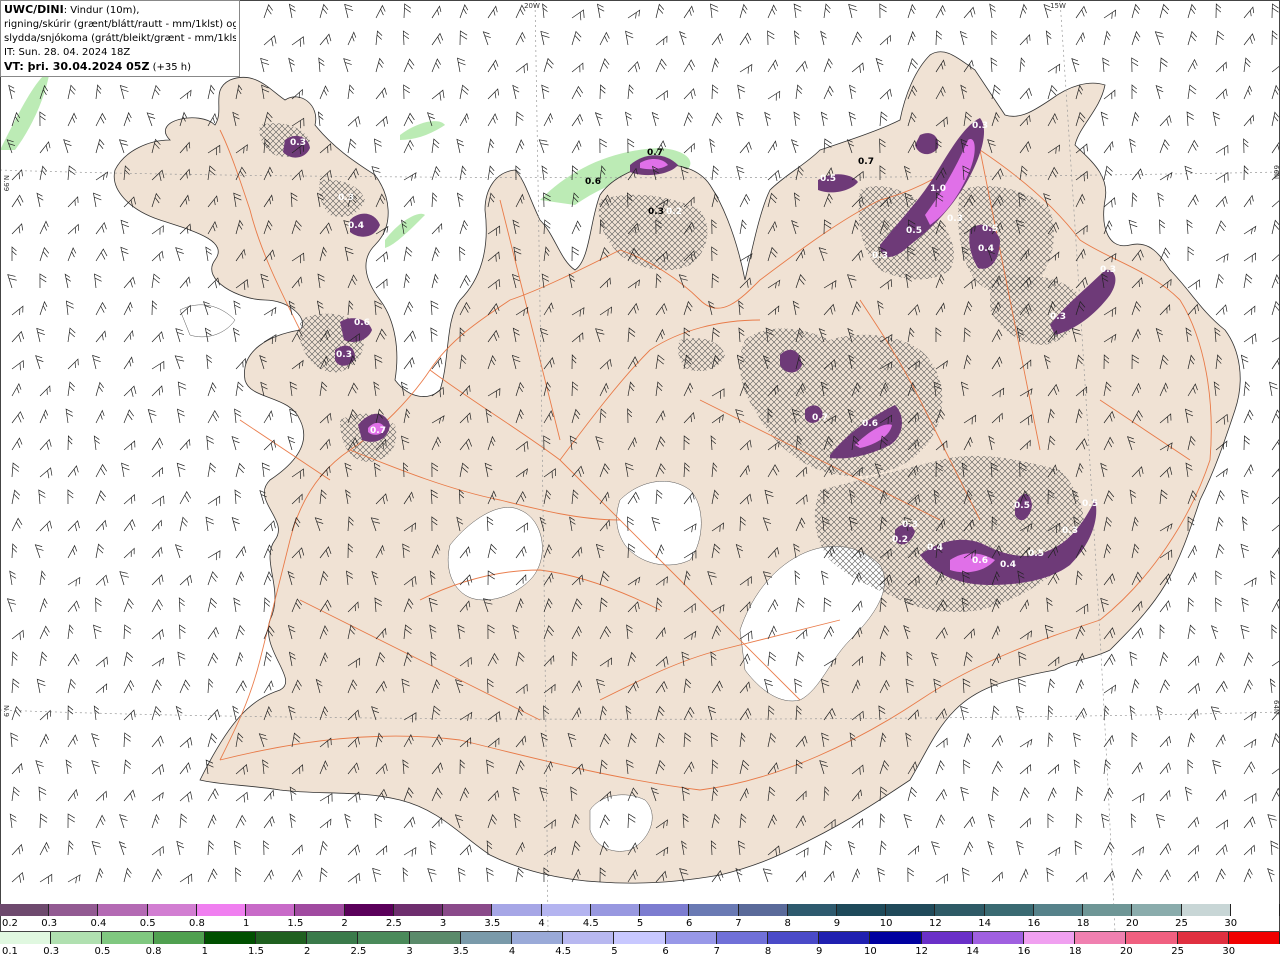 The width and height of the screenshot is (1280, 960). What do you see at coordinates (541, 923) in the screenshot?
I see `legend-tick-label: 4` at bounding box center [541, 923].